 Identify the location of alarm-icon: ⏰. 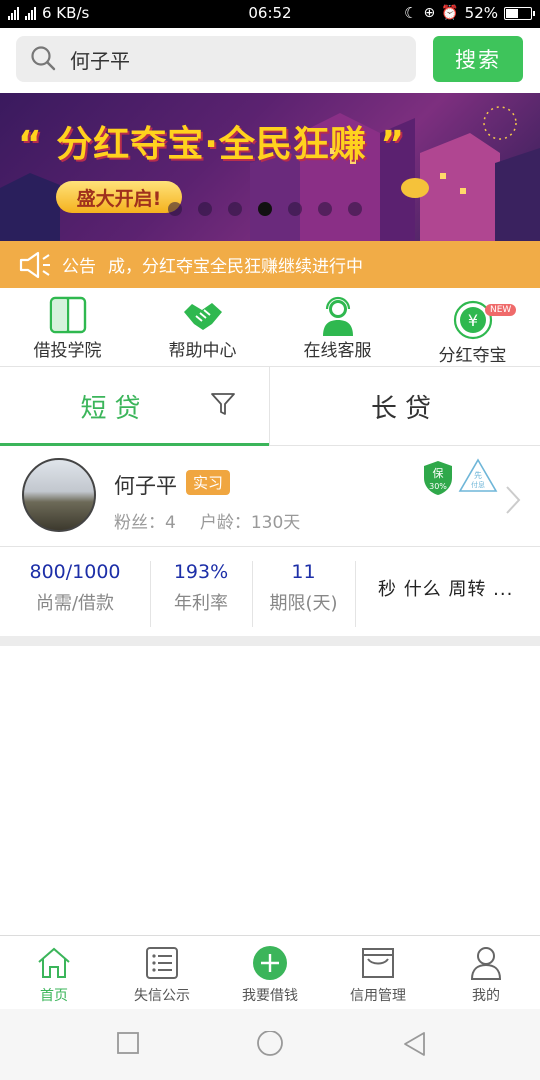
(450, 13).